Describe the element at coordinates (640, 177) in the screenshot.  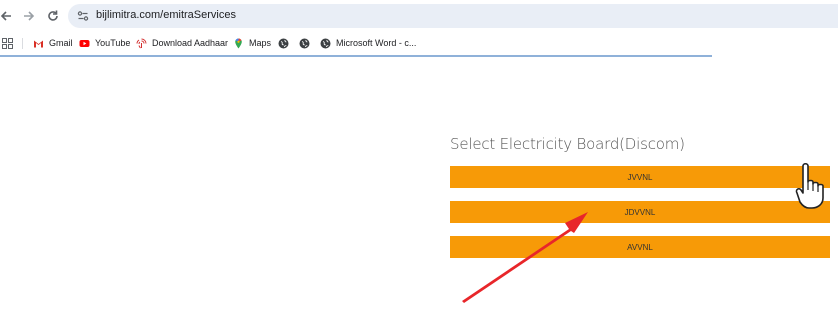
I see `board-button-jvvnl: JVVNL` at that location.